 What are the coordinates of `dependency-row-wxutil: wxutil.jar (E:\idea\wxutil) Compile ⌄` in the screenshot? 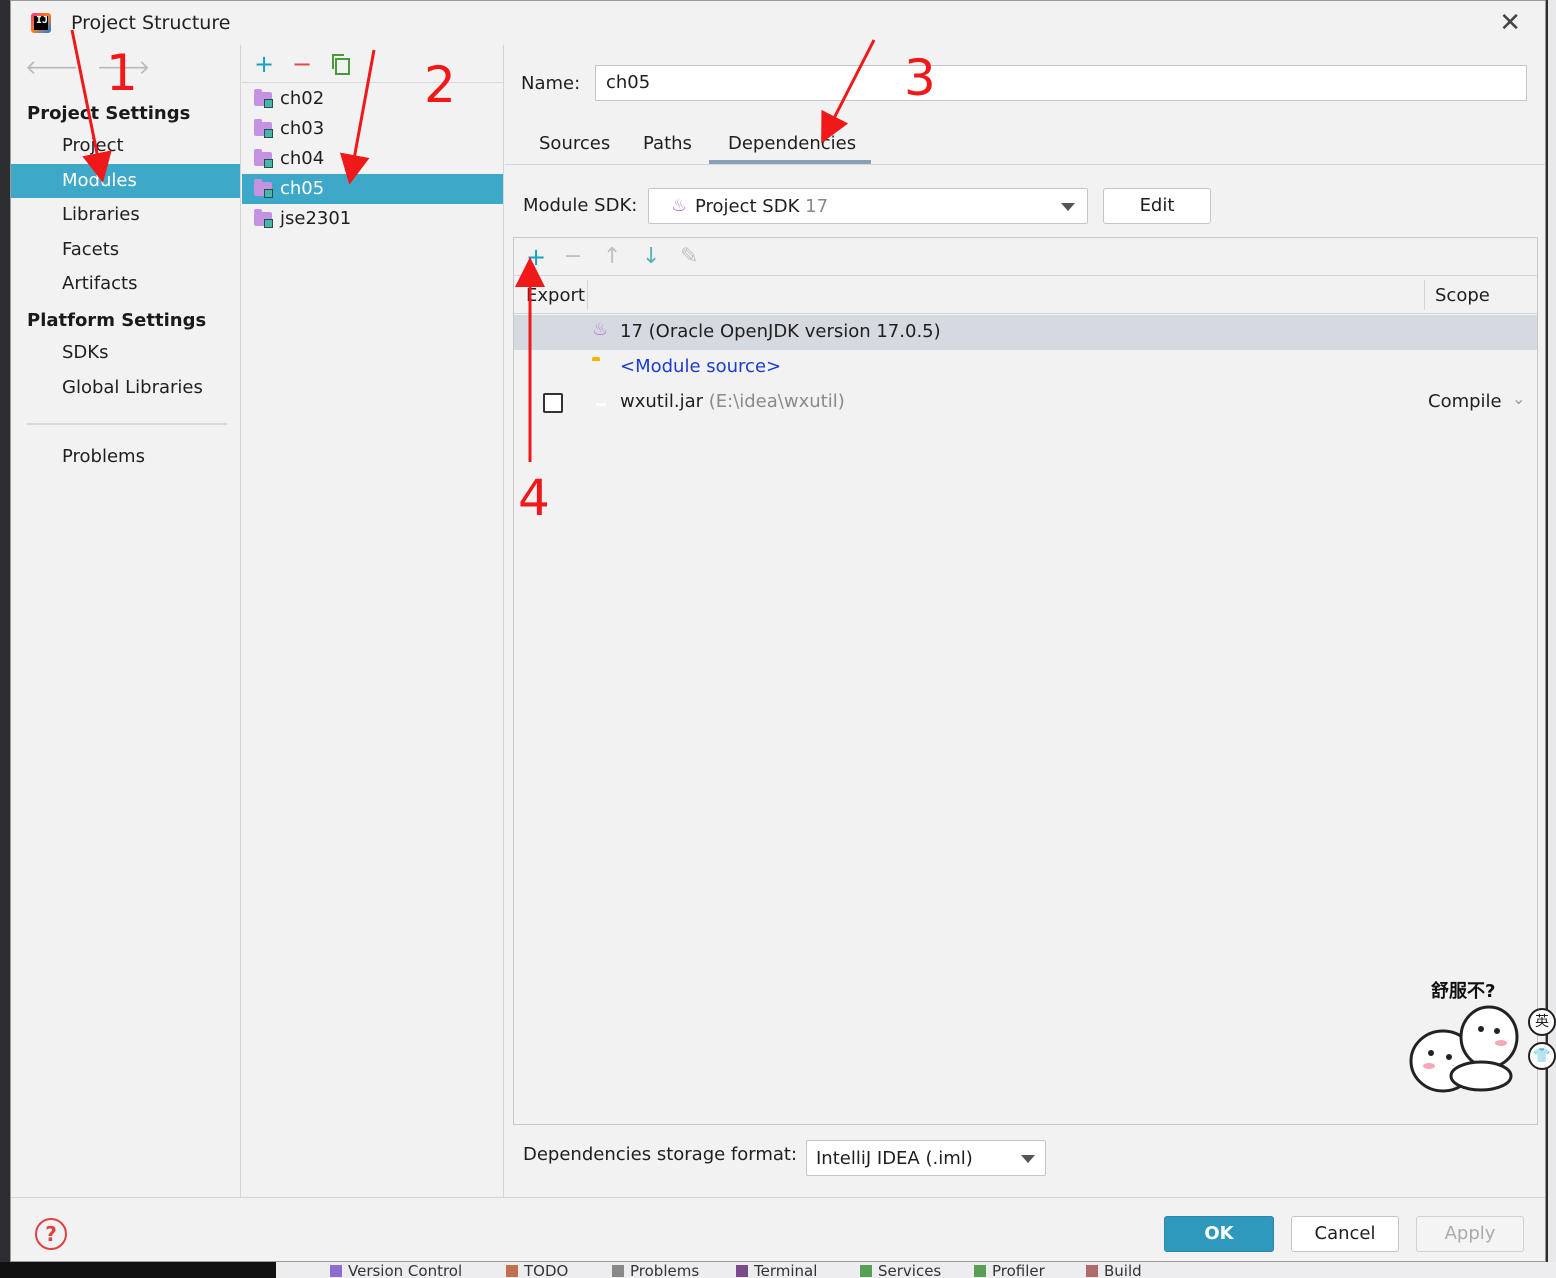 It's located at (1025, 402).